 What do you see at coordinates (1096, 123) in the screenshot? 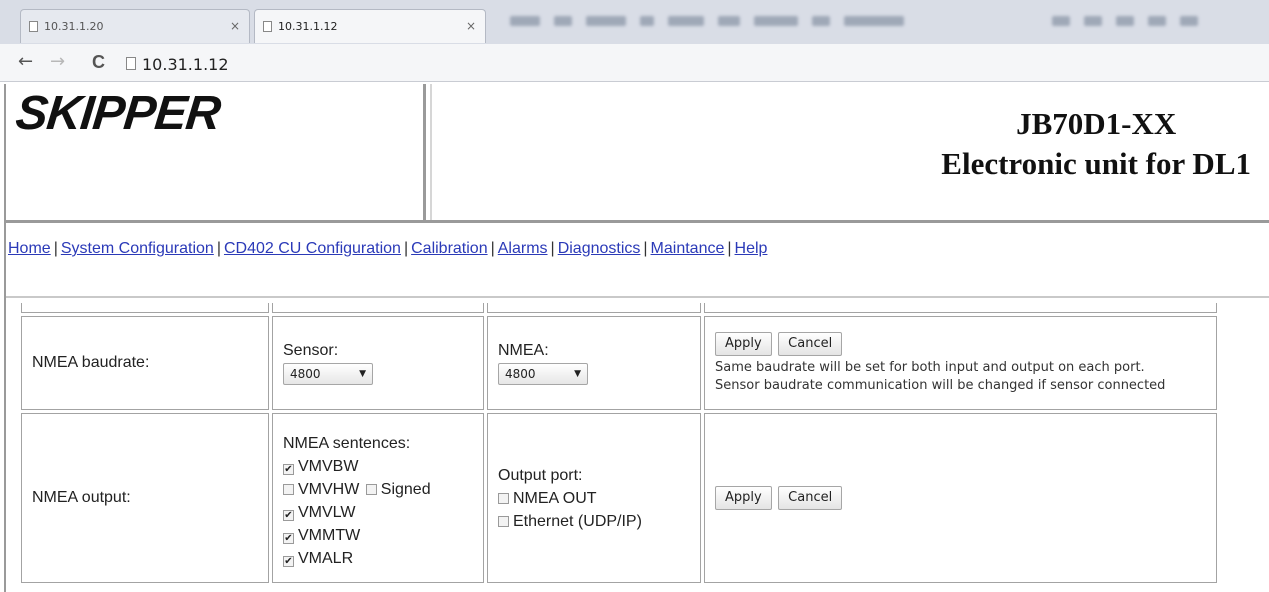
I see `model-name: JB70D1-XX` at bounding box center [1096, 123].